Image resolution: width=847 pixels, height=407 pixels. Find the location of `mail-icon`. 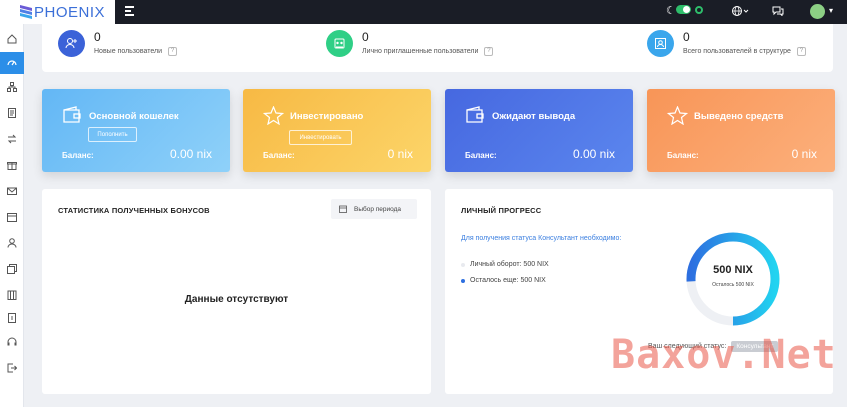

mail-icon is located at coordinates (12, 191).